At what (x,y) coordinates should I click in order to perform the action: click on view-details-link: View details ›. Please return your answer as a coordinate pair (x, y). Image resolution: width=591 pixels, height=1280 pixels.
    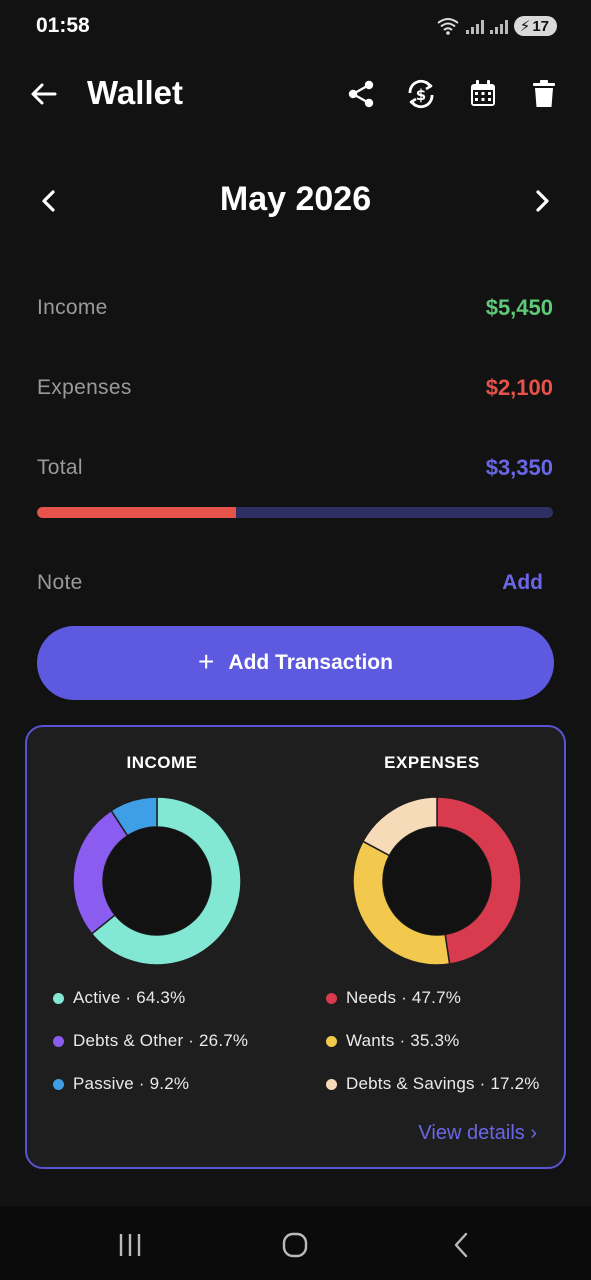
    Looking at the image, I should click on (477, 1133).